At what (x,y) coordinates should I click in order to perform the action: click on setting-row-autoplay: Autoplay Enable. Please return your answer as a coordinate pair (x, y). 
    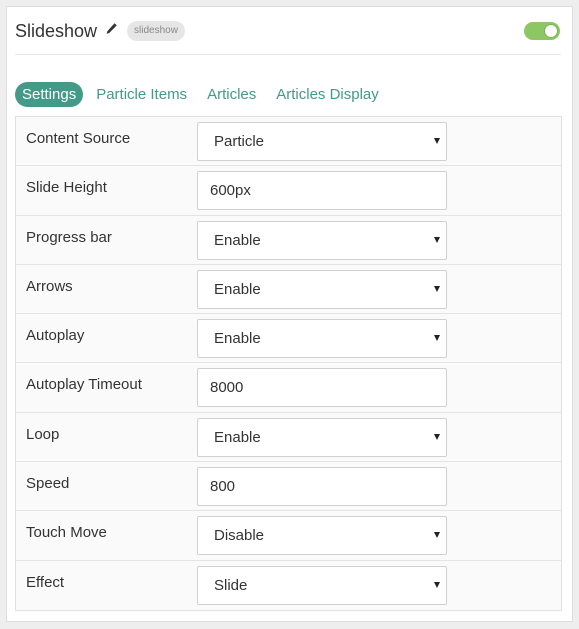
    Looking at the image, I should click on (288, 339).